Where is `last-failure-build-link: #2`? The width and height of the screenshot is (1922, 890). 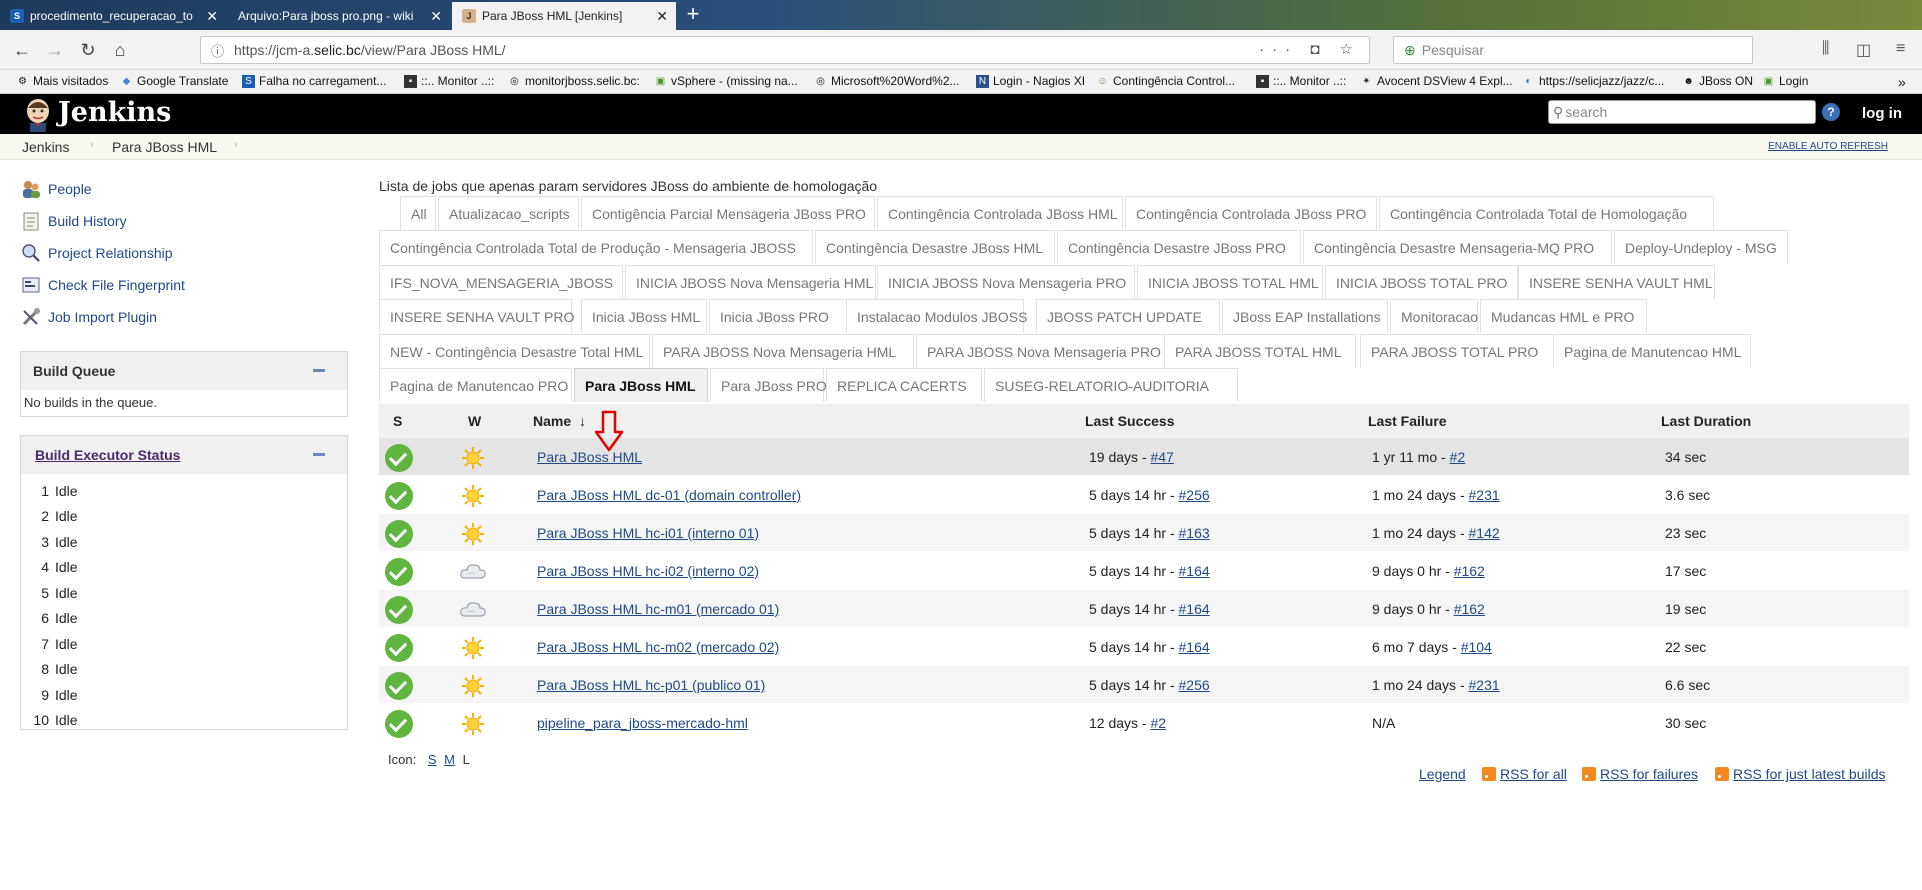
last-failure-build-link: #2 is located at coordinates (1458, 457).